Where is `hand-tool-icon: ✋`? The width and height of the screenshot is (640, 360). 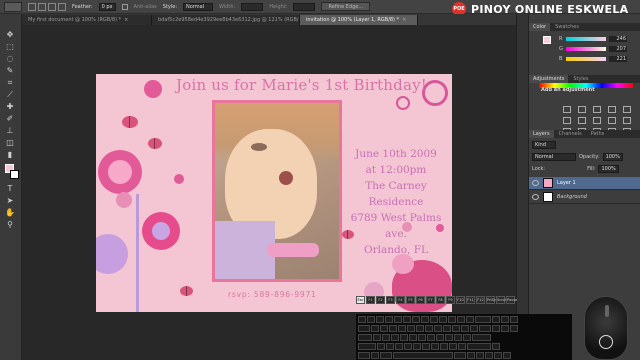 hand-tool-icon: ✋ is located at coordinates (10, 213).